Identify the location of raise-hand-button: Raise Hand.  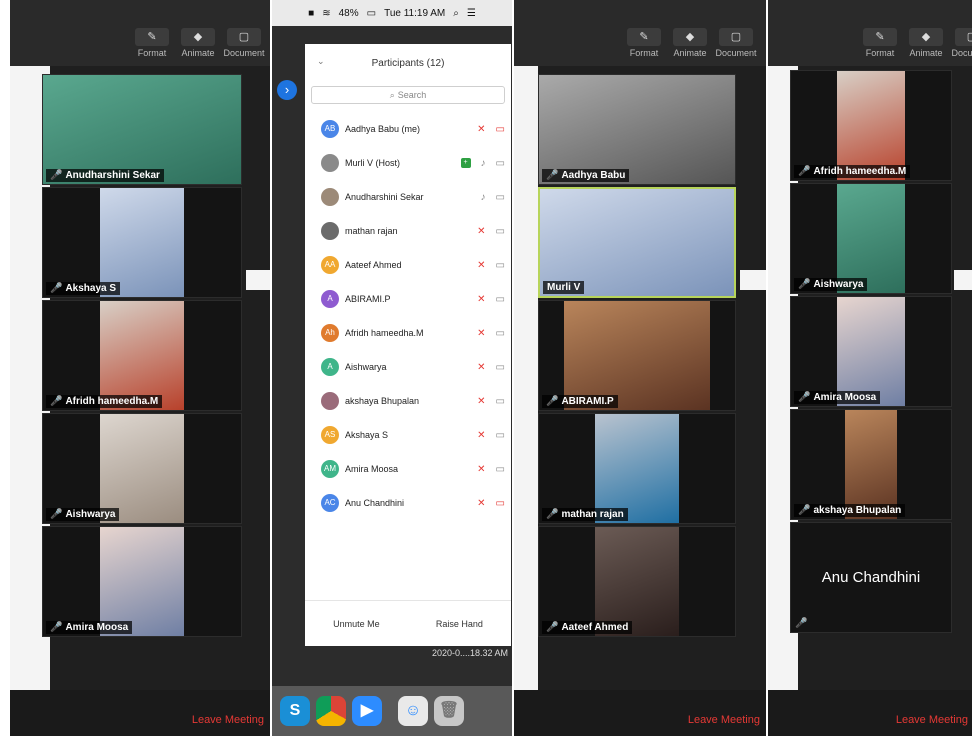
(459, 624).